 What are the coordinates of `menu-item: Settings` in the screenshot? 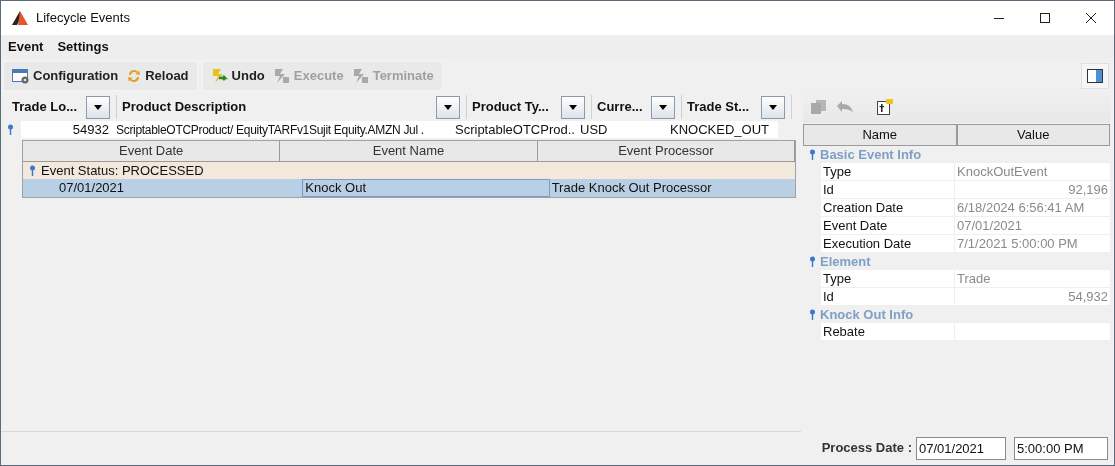 It's located at (83, 47).